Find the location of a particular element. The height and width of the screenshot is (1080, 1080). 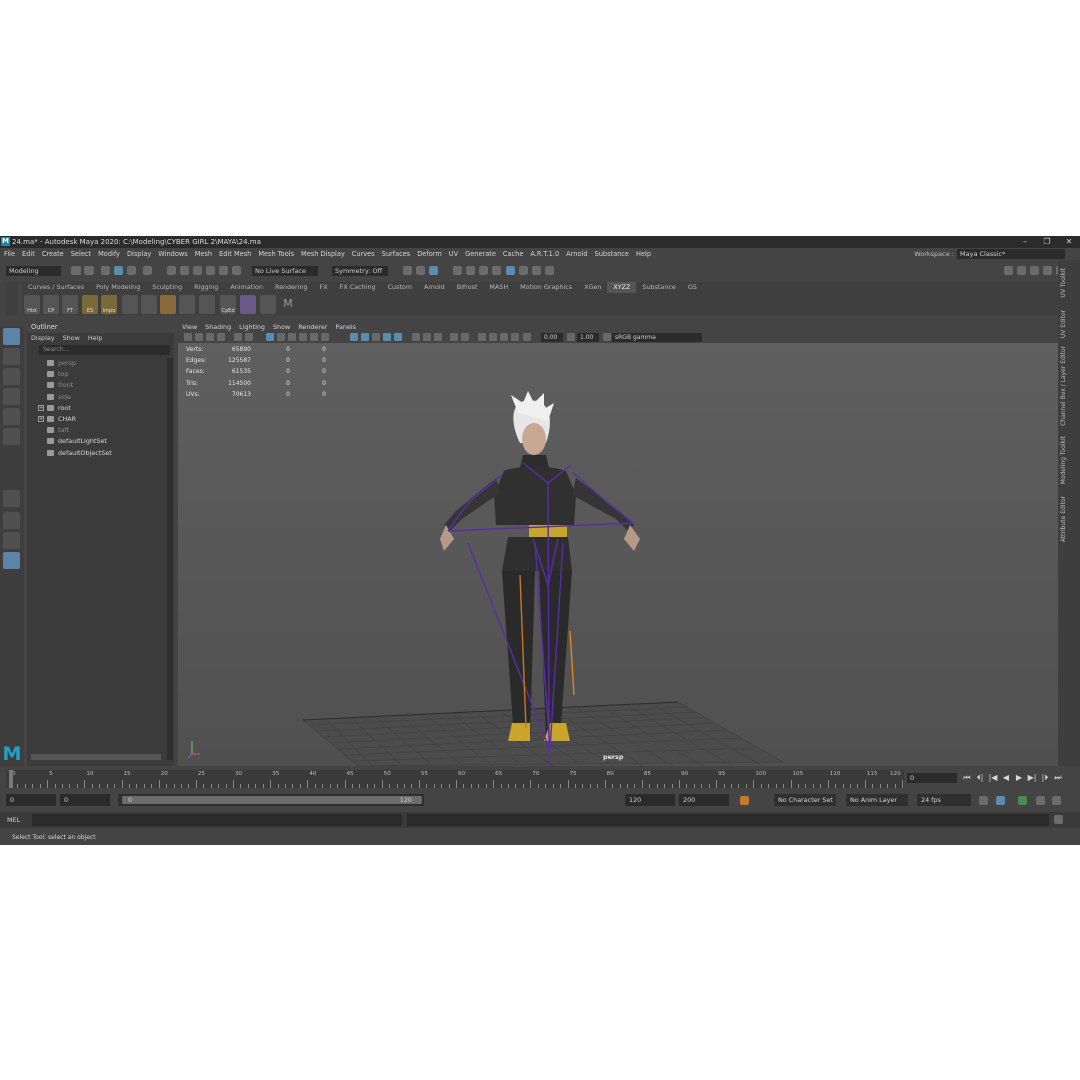

outliner-menu-help: Help is located at coordinates (95, 338).